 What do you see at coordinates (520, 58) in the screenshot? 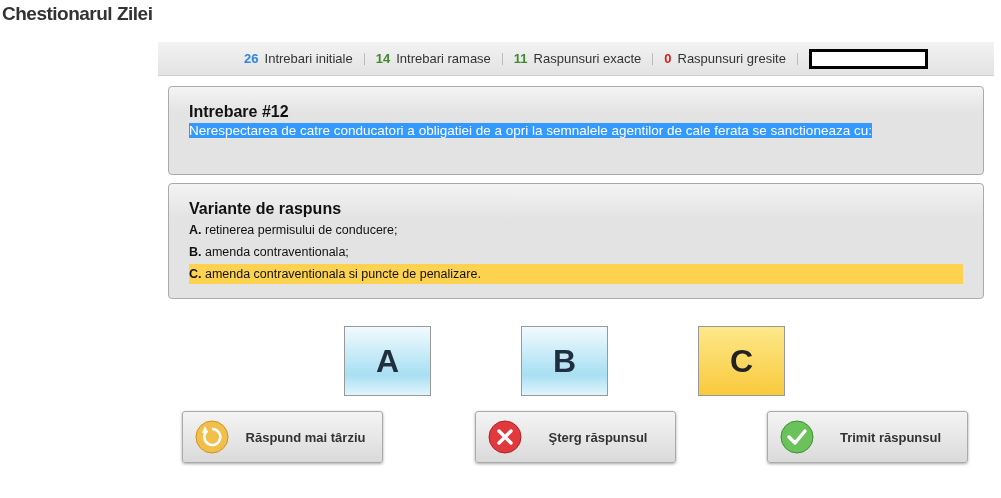
I see `stat-count: 11` at bounding box center [520, 58].